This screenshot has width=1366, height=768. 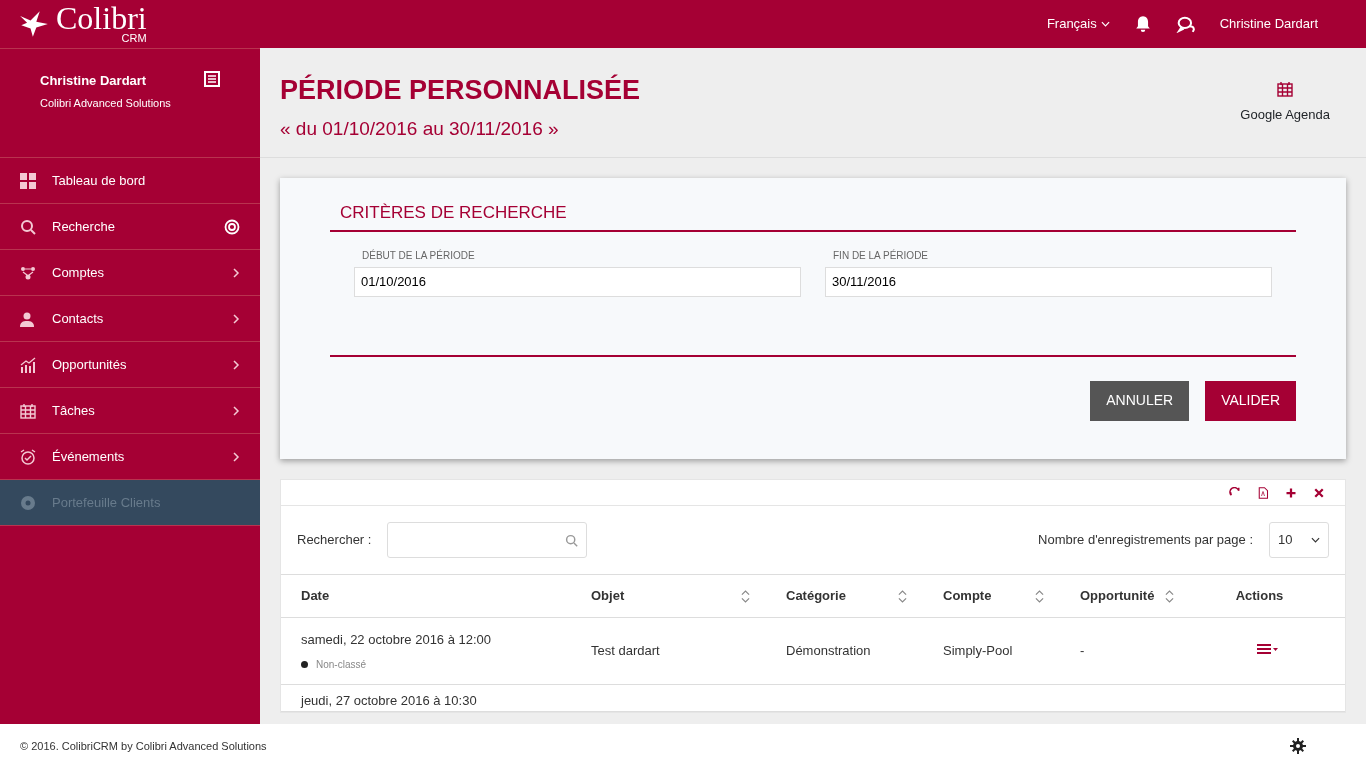 I want to click on table-cell: Démonstration, so click(x=828, y=651).